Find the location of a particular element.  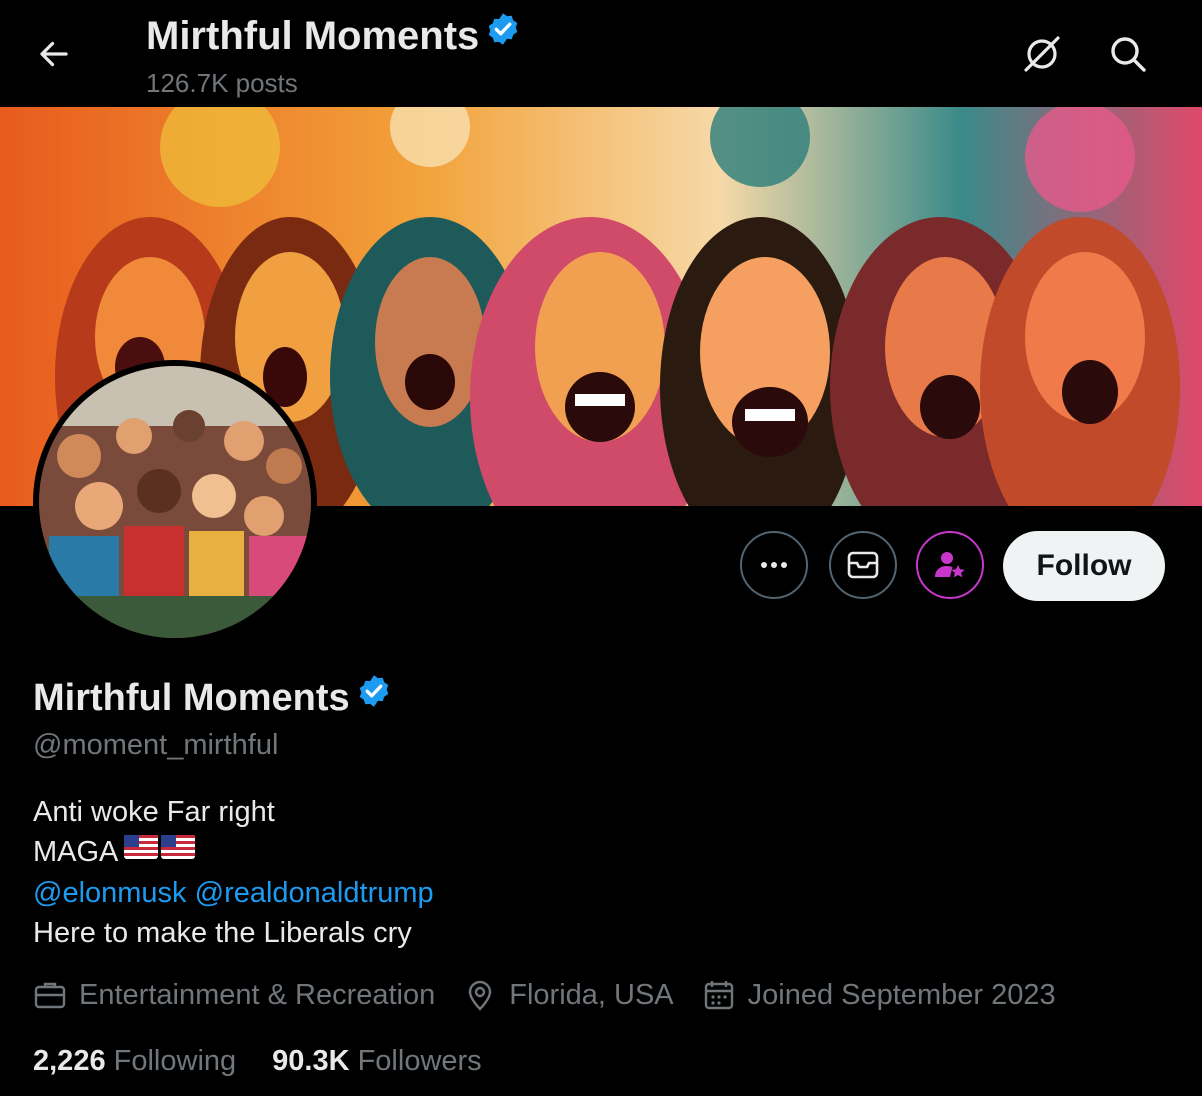

more-icon is located at coordinates (774, 565).